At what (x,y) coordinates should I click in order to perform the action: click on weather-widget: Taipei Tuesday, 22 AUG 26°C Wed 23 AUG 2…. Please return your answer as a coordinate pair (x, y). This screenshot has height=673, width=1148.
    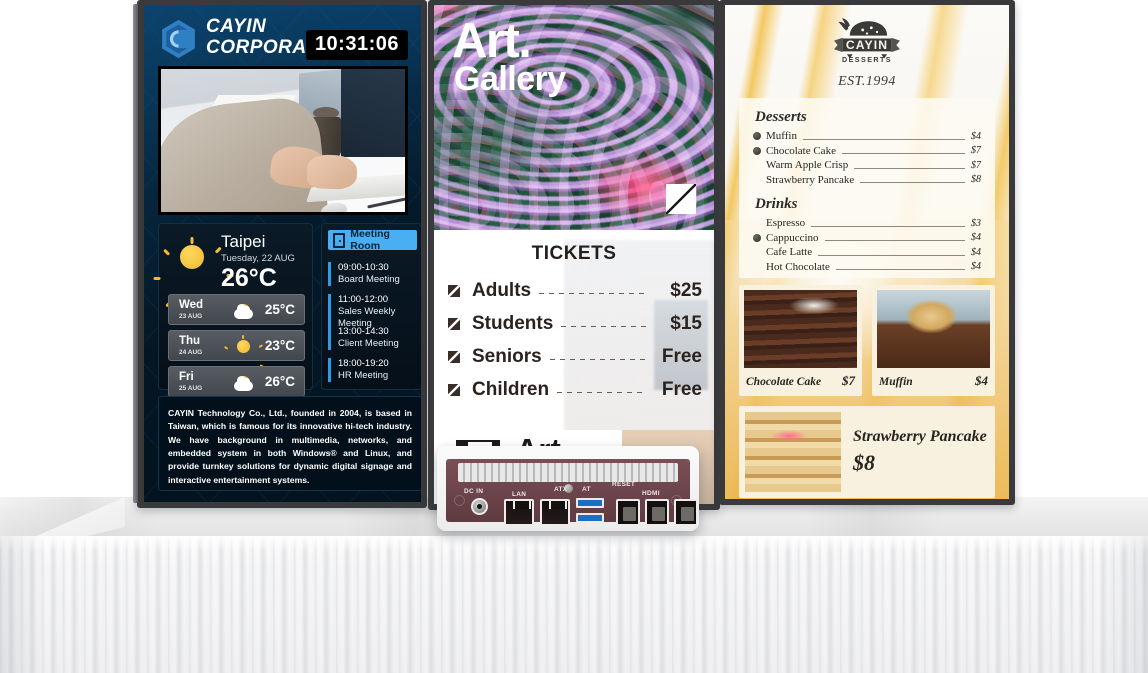
    Looking at the image, I should click on (233, 310).